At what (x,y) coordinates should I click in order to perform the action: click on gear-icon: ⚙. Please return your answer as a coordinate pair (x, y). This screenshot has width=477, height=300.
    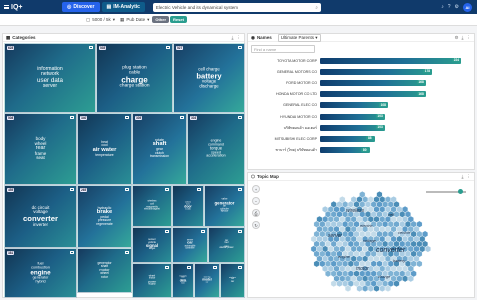
    Looking at the image, I should click on (457, 7).